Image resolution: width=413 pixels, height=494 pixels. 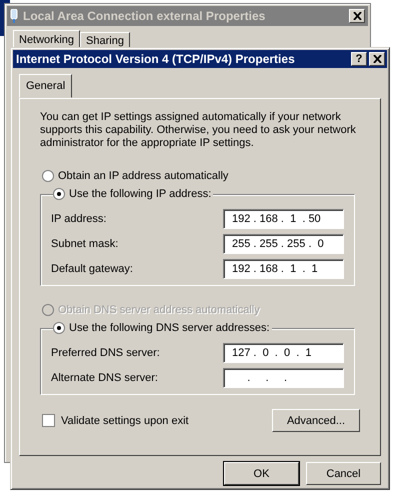 What do you see at coordinates (45, 86) in the screenshot?
I see `tab: General` at bounding box center [45, 86].